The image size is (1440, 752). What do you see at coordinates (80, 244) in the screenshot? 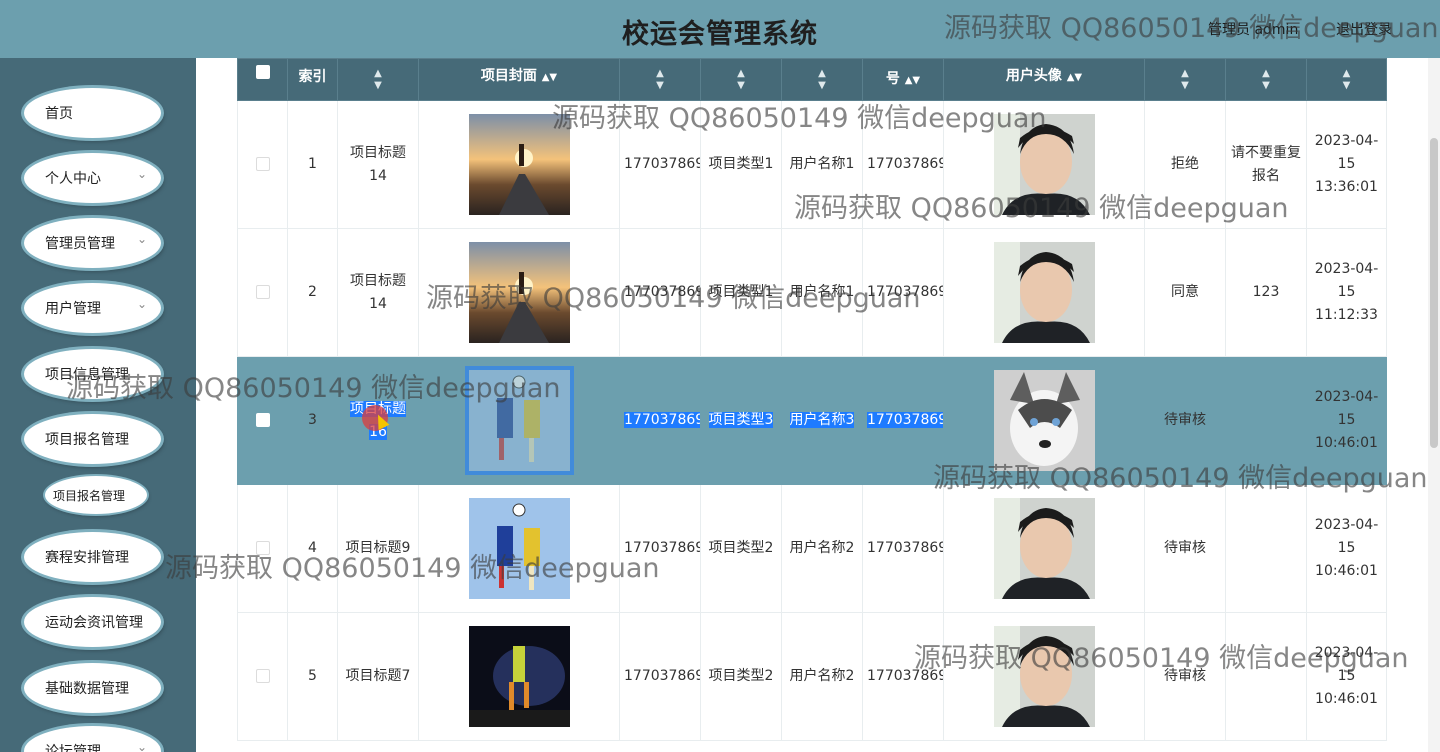
I see `sidebar-item-label: 管理员管理` at bounding box center [80, 244].